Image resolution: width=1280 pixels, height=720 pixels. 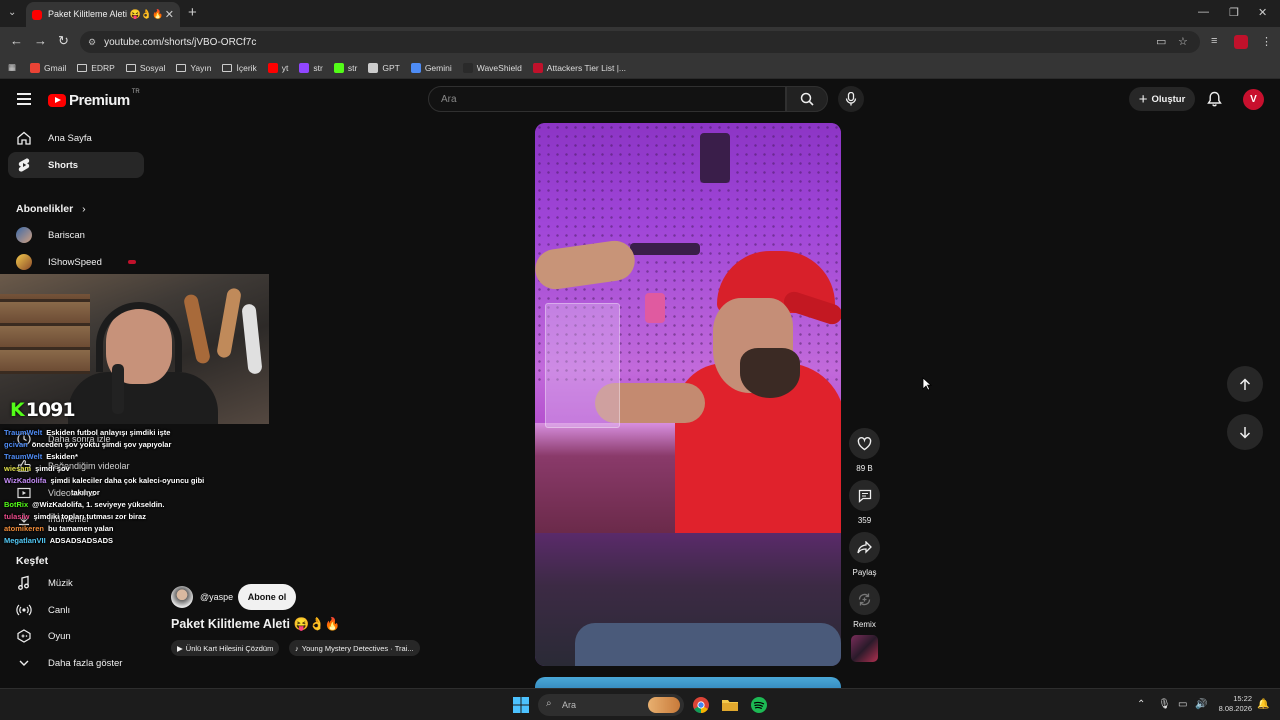 I want to click on share-button, so click(x=864, y=547).